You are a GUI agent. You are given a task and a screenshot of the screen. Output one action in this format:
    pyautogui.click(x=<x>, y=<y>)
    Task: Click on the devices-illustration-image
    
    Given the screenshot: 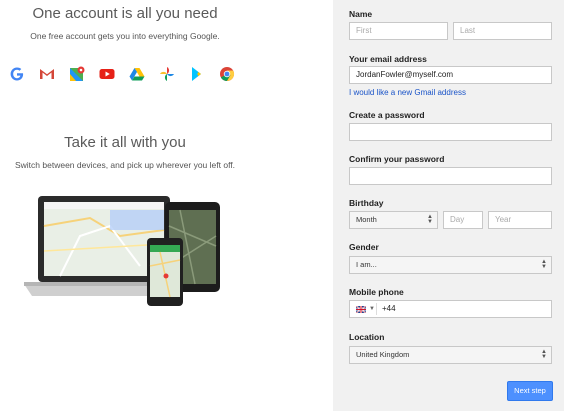 What is the action you would take?
    pyautogui.click(x=122, y=251)
    